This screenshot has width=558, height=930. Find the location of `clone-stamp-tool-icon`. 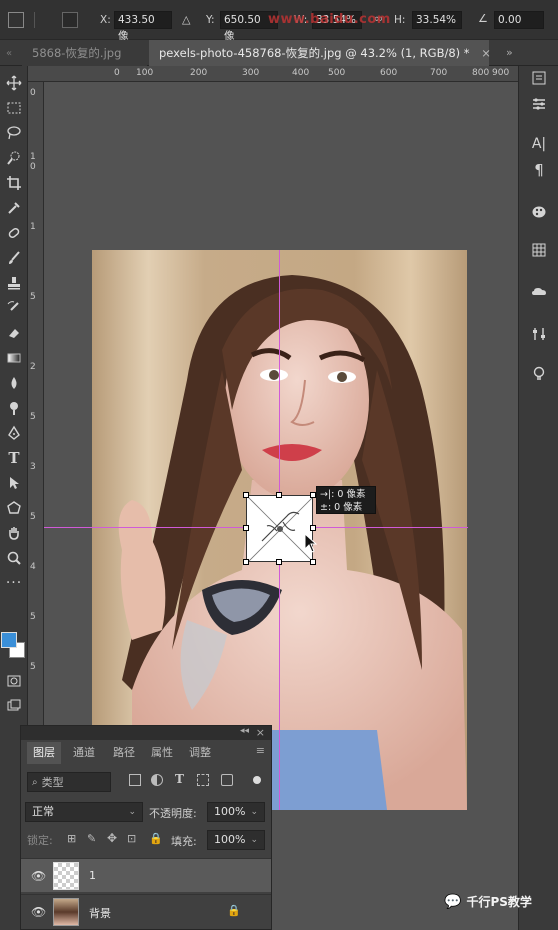

clone-stamp-tool-icon is located at coordinates (14, 283).